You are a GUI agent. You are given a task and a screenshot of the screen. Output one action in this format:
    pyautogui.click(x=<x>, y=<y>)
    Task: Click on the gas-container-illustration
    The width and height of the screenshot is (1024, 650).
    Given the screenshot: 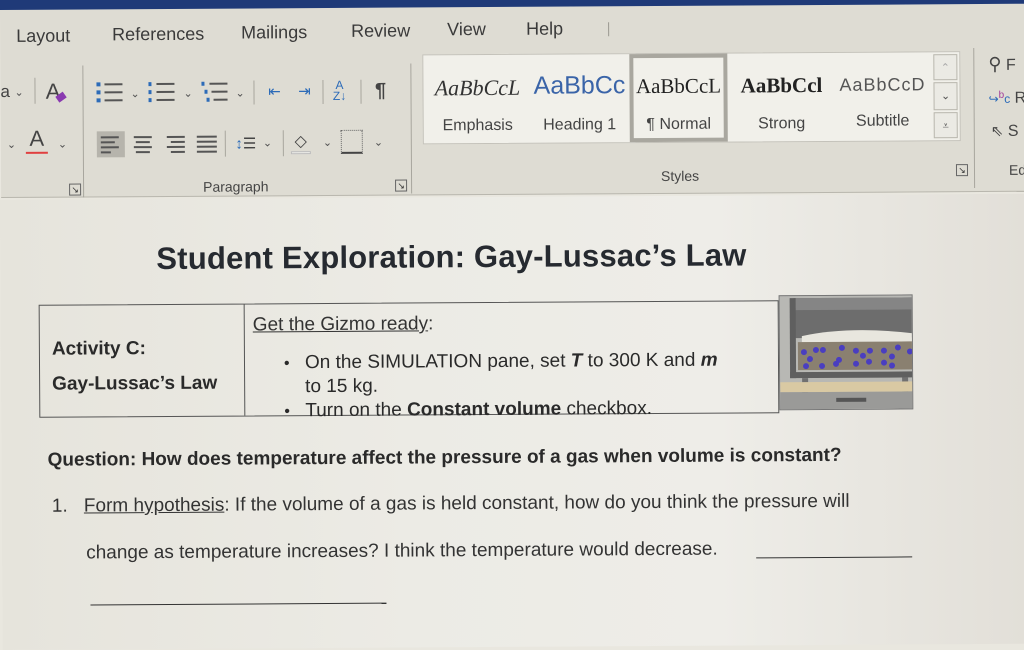 What is the action you would take?
    pyautogui.click(x=846, y=353)
    